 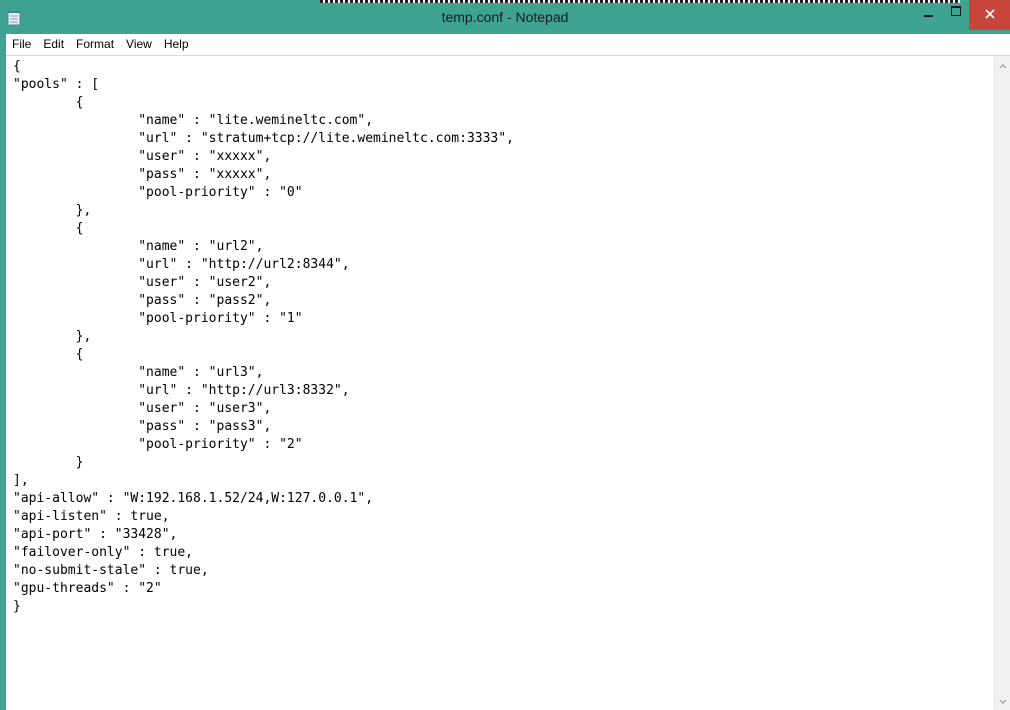 What do you see at coordinates (53, 44) in the screenshot?
I see `menu-edit: Edit` at bounding box center [53, 44].